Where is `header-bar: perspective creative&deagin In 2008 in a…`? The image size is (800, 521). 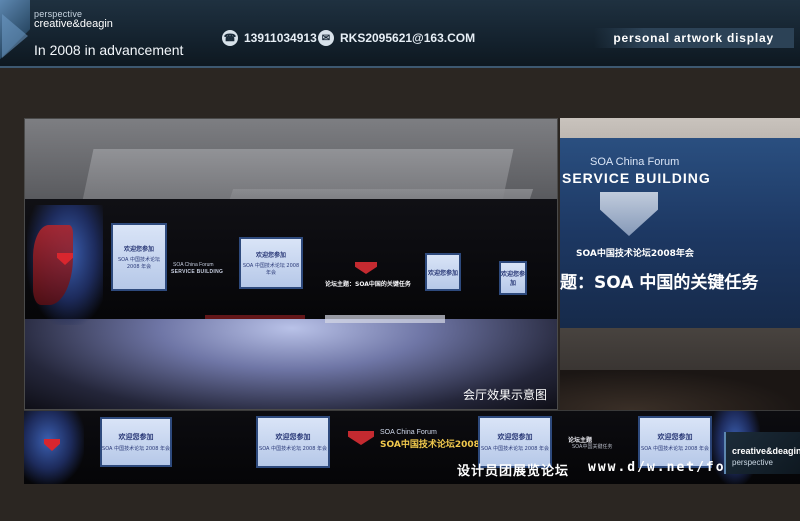
header-bar: perspective creative&deagin In 2008 in a… is located at coordinates (400, 34).